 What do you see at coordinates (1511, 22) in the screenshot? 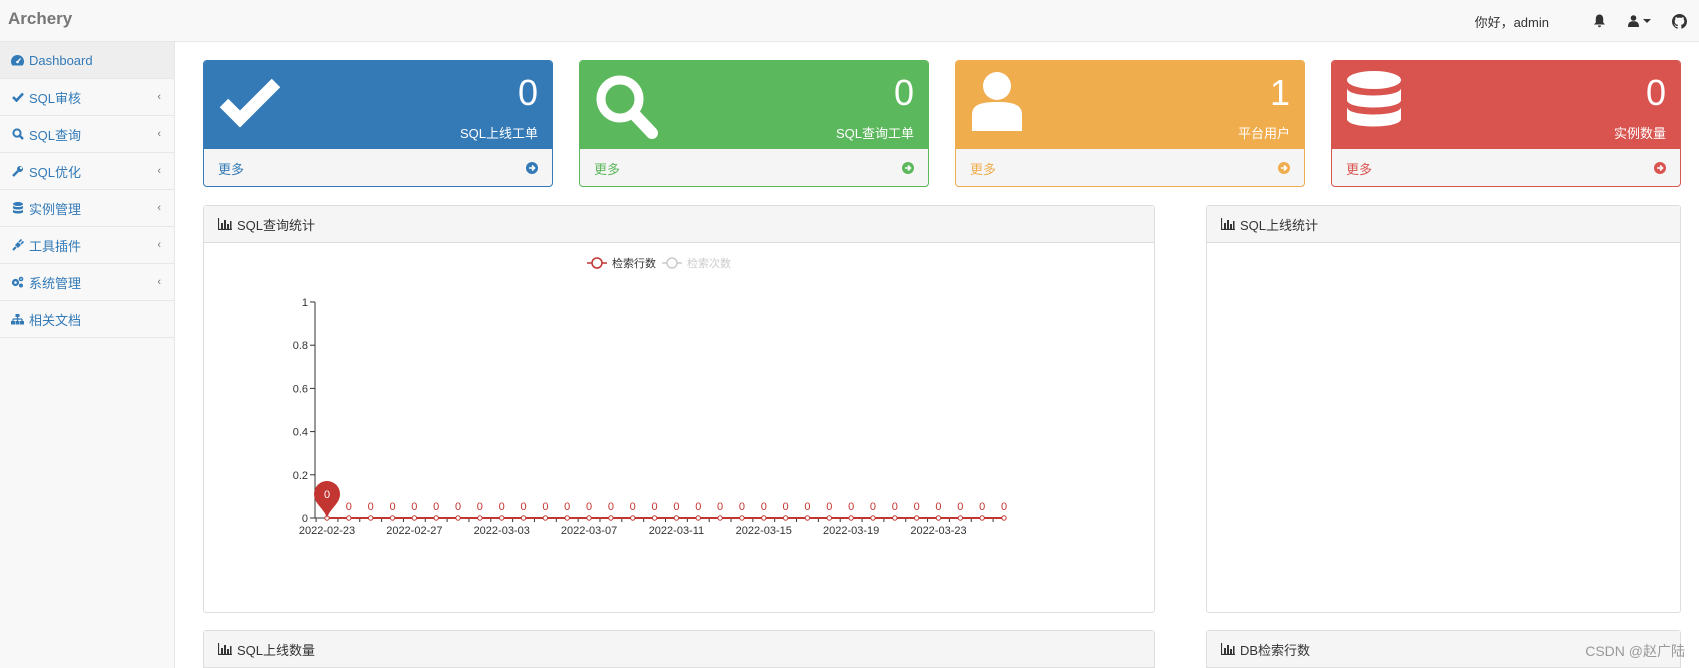
I see `user-greeting: 你好，admin` at bounding box center [1511, 22].